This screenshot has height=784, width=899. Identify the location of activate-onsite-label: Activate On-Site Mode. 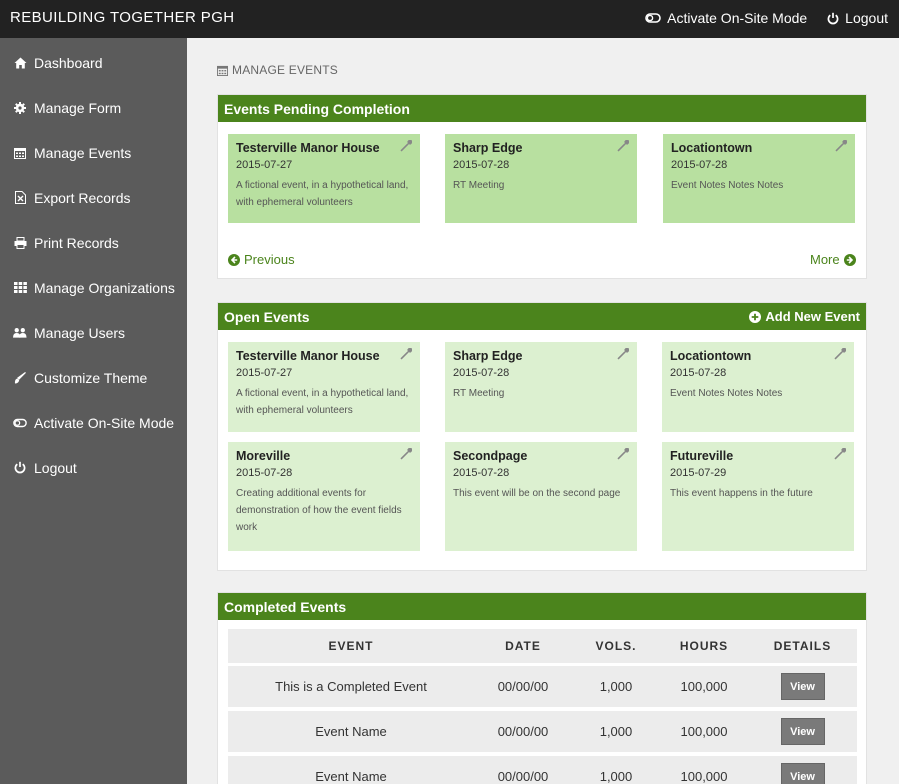
(737, 18).